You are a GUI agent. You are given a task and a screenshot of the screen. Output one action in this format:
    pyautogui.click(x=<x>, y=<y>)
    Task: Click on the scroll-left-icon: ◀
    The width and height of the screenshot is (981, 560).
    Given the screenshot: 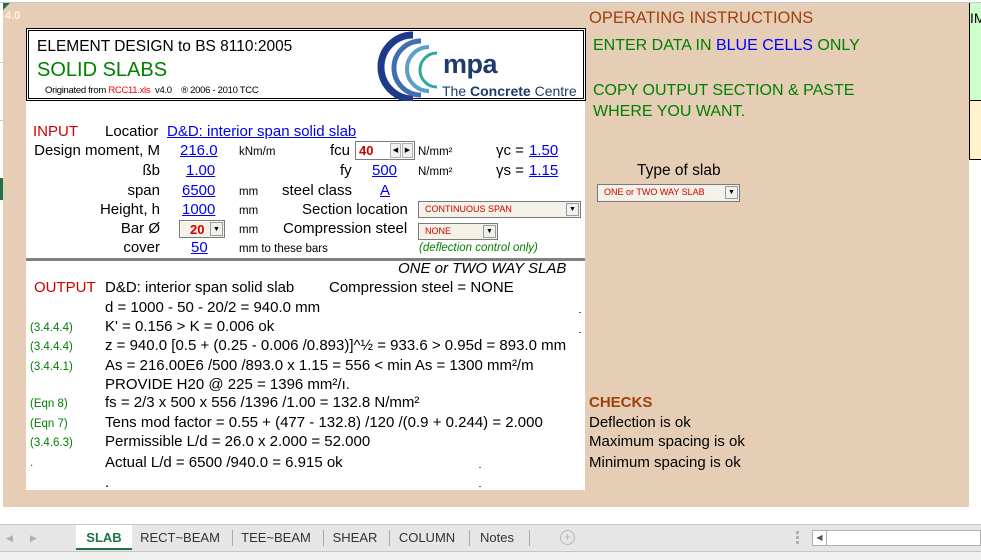 What is the action you would take?
    pyautogui.click(x=820, y=538)
    